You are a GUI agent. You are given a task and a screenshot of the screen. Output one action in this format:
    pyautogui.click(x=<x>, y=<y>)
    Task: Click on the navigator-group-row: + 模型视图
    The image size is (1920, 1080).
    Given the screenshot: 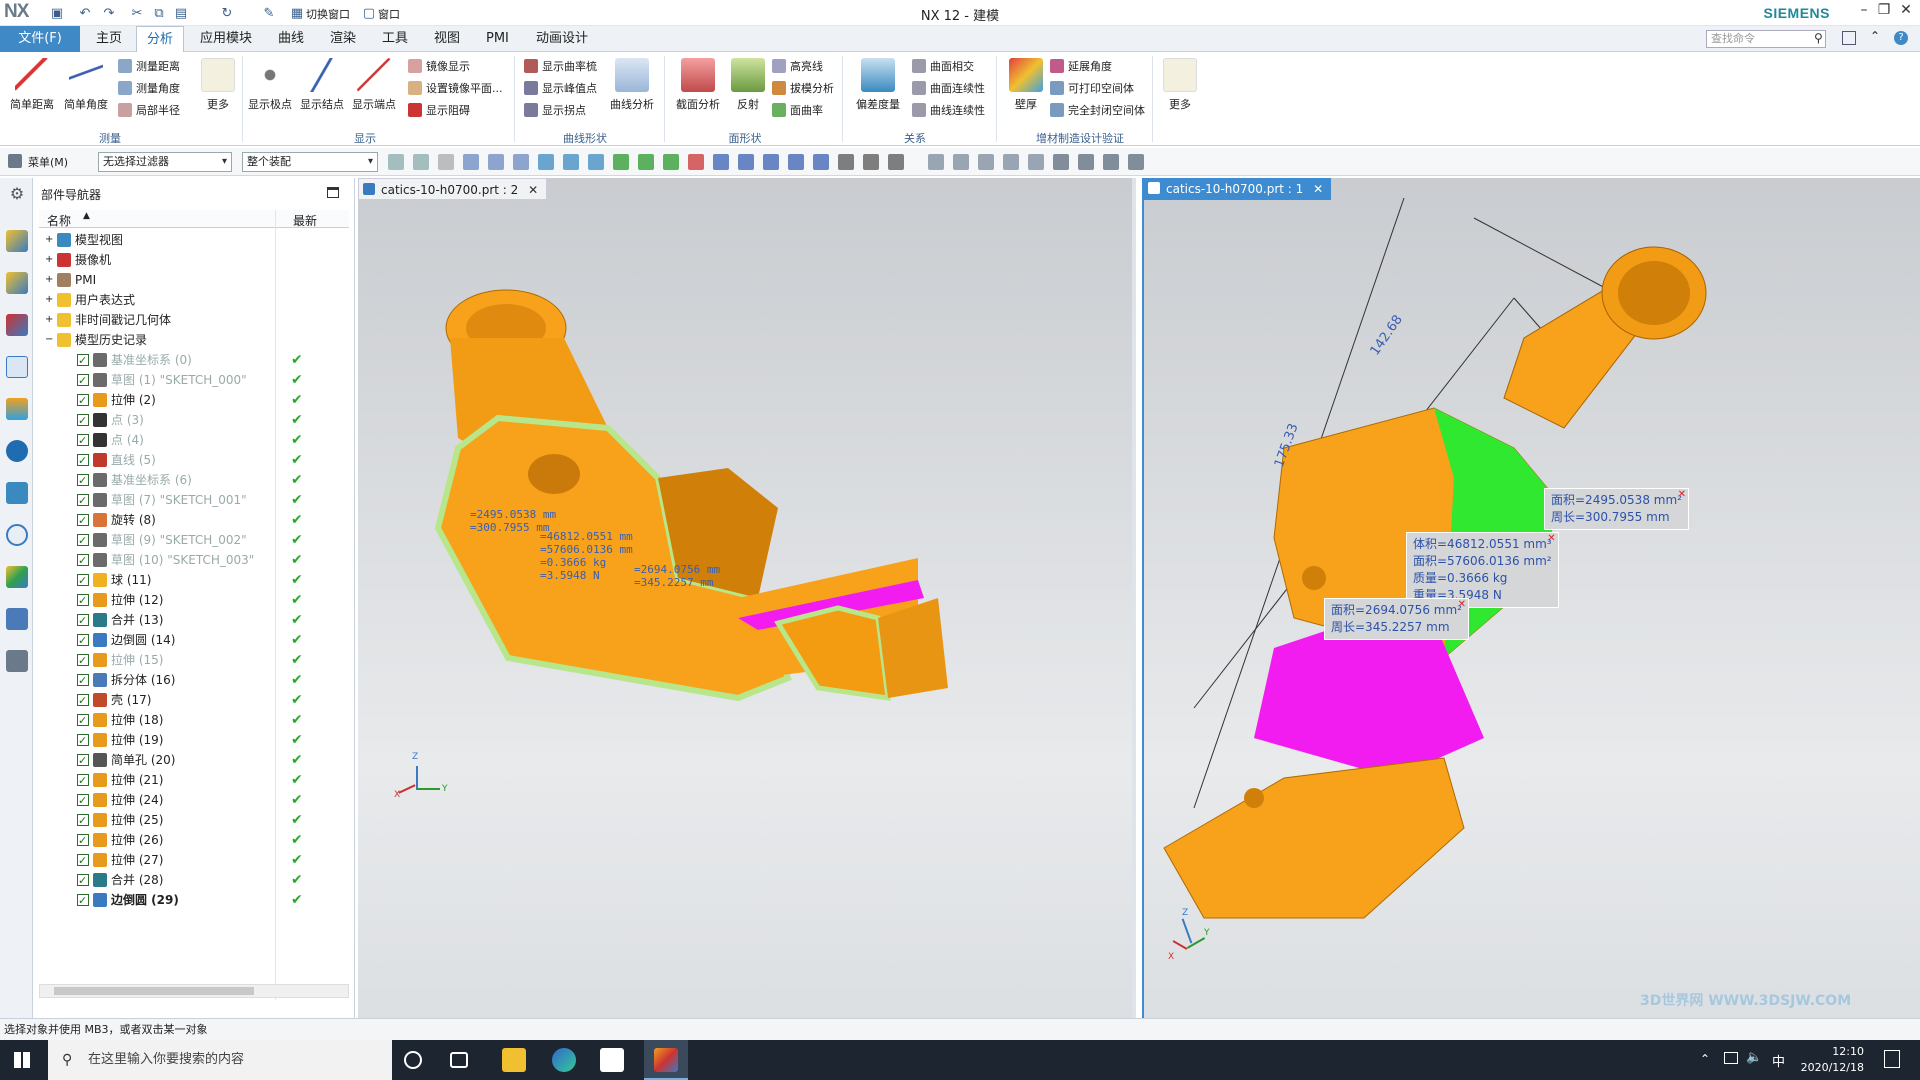 What is the action you would take?
    pyautogui.click(x=194, y=240)
    